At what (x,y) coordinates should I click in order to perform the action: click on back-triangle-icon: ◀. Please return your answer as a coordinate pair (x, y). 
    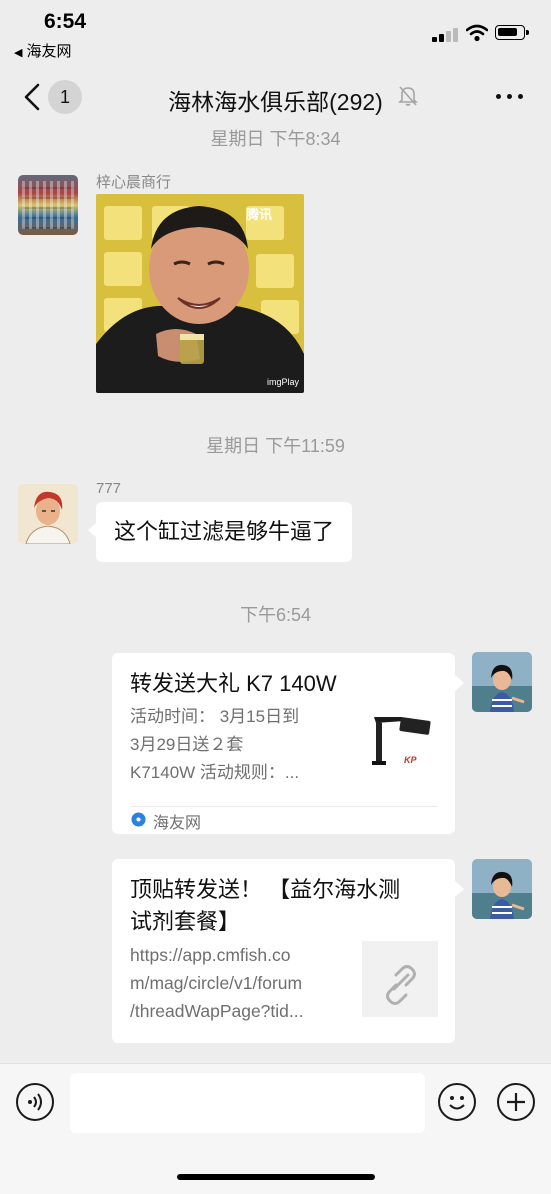
    Looking at the image, I should click on (18, 53).